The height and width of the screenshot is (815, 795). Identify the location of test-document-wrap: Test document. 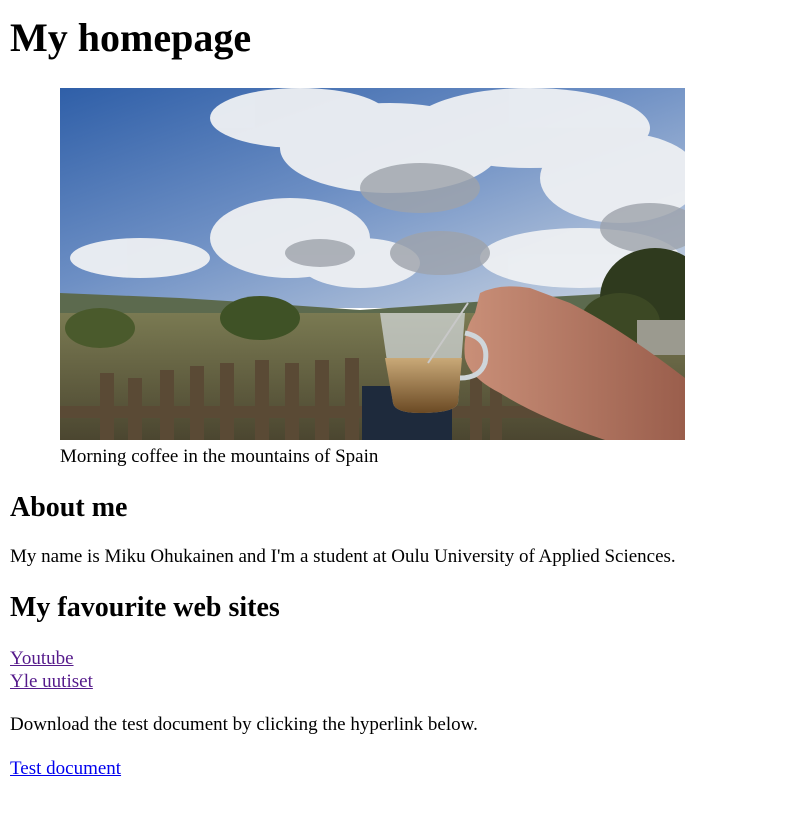
(397, 769).